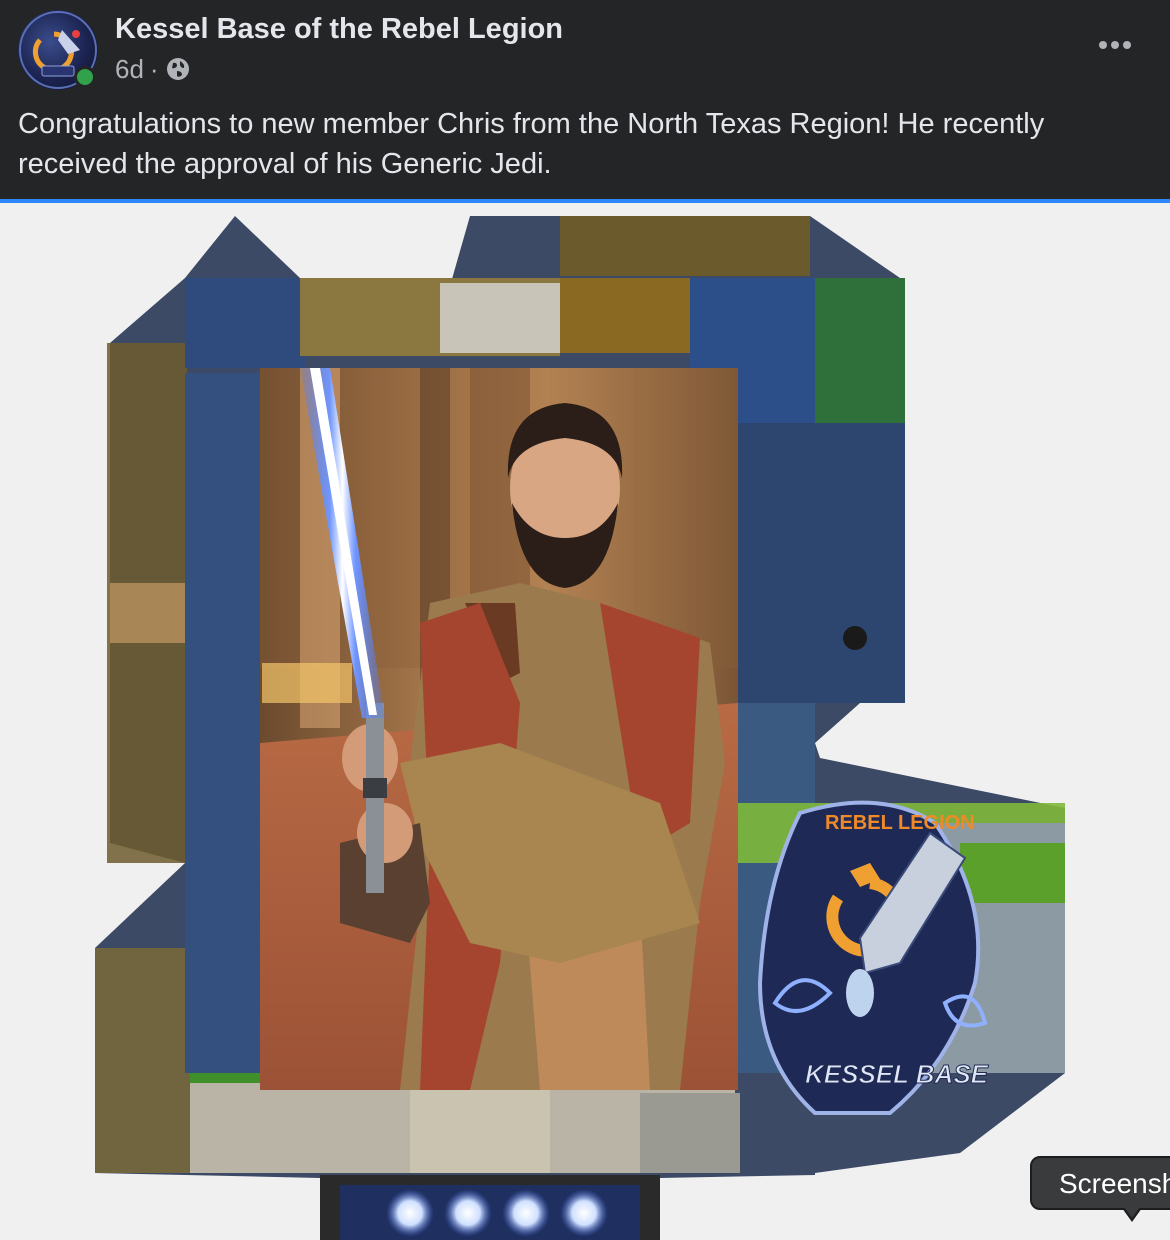  I want to click on tooltip-label: Screensh, so click(1114, 1183).